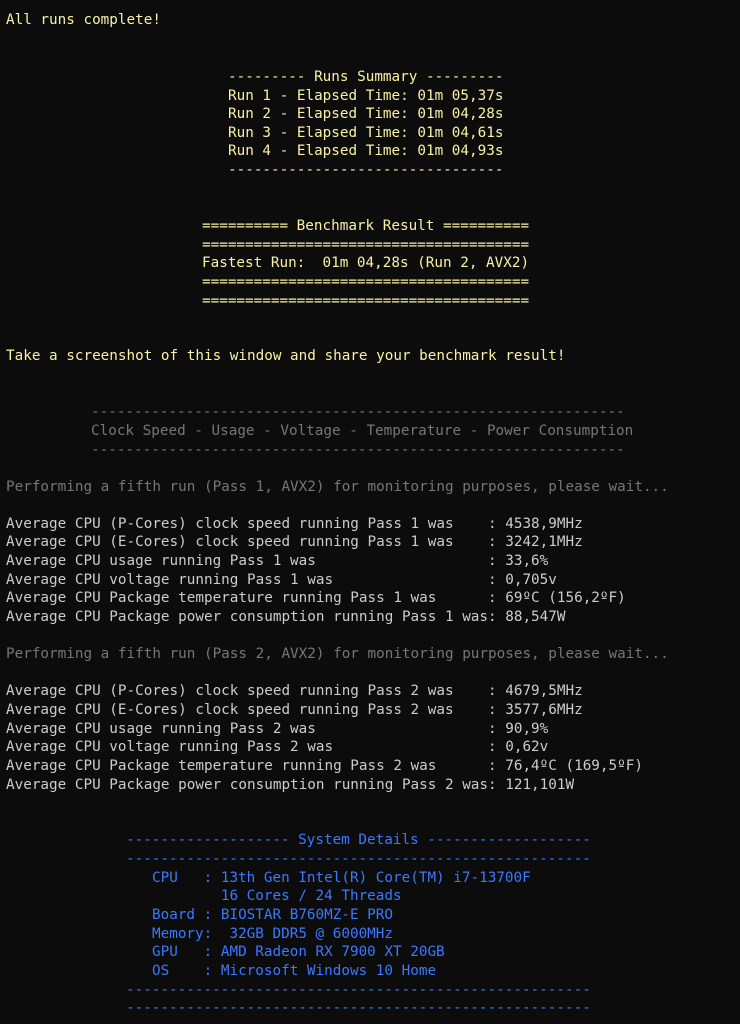  I want to click on run-line: Run 3 - Elapsed Time: 01m 04,61s, so click(366, 133).